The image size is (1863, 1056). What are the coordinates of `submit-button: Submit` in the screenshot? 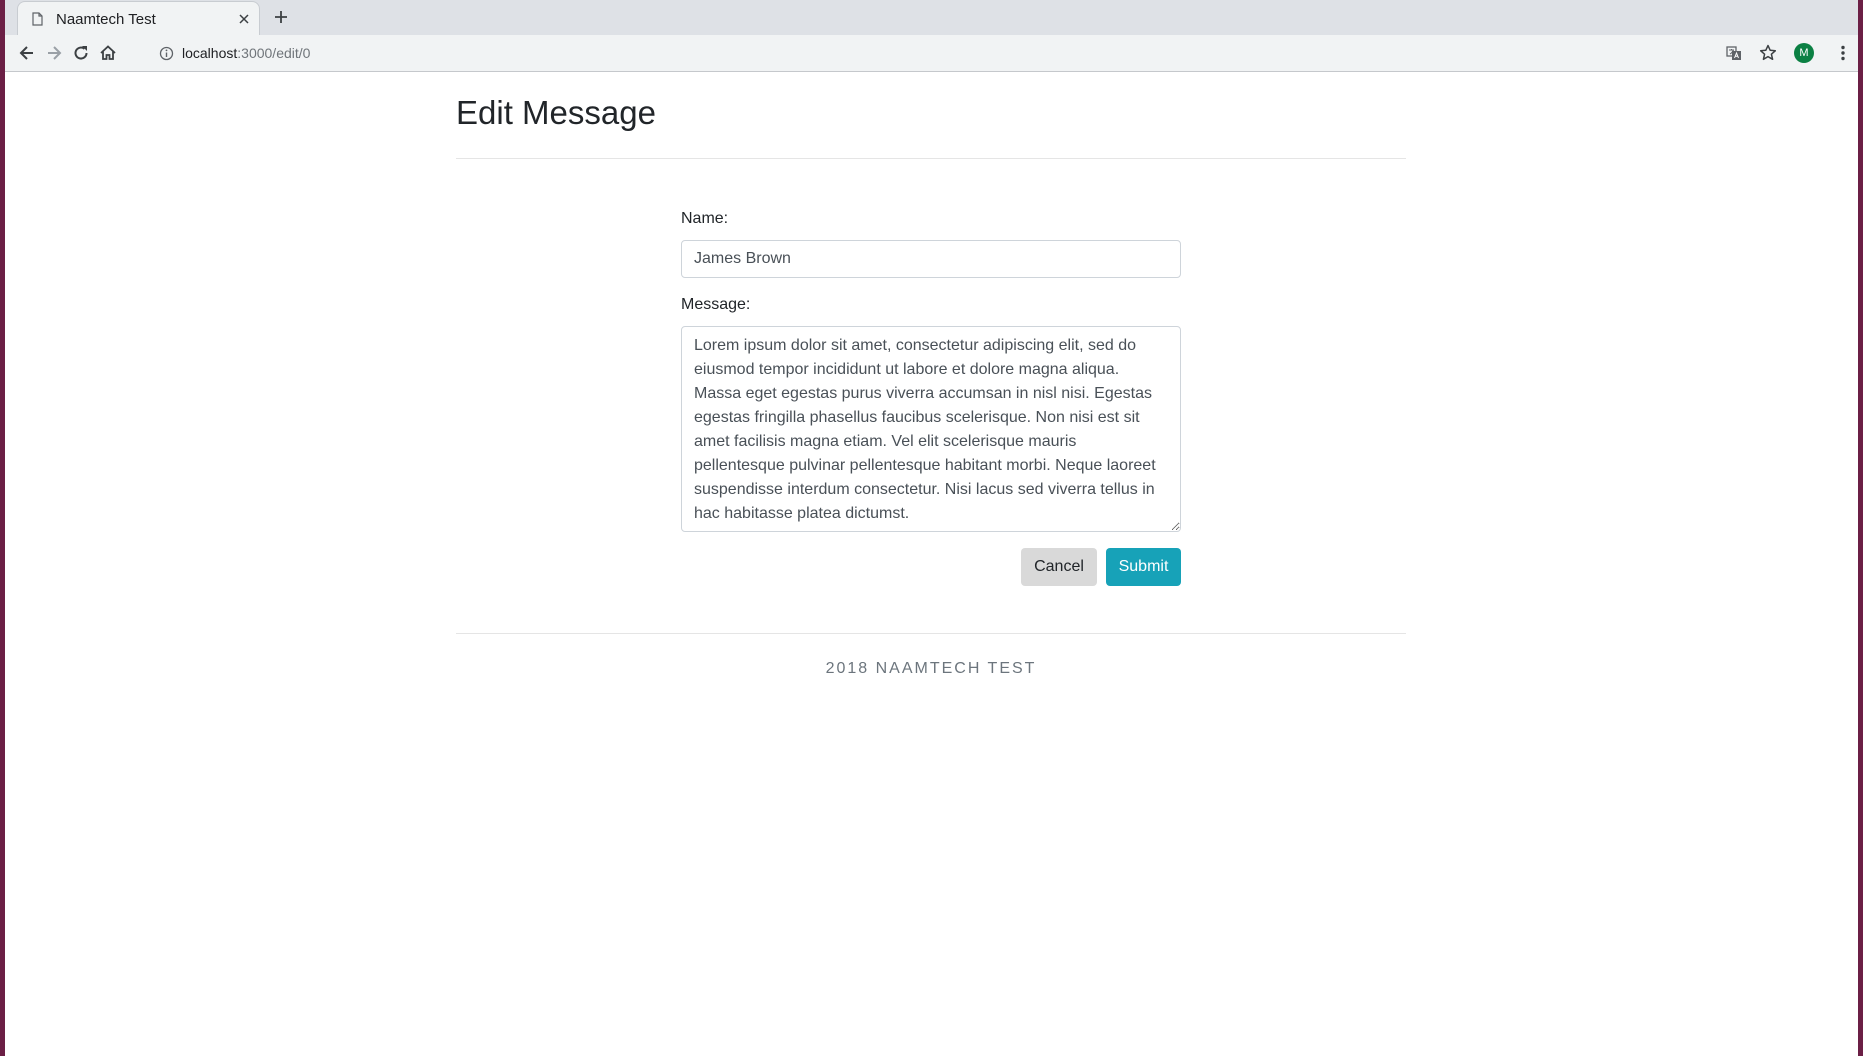 It's located at (1143, 567).